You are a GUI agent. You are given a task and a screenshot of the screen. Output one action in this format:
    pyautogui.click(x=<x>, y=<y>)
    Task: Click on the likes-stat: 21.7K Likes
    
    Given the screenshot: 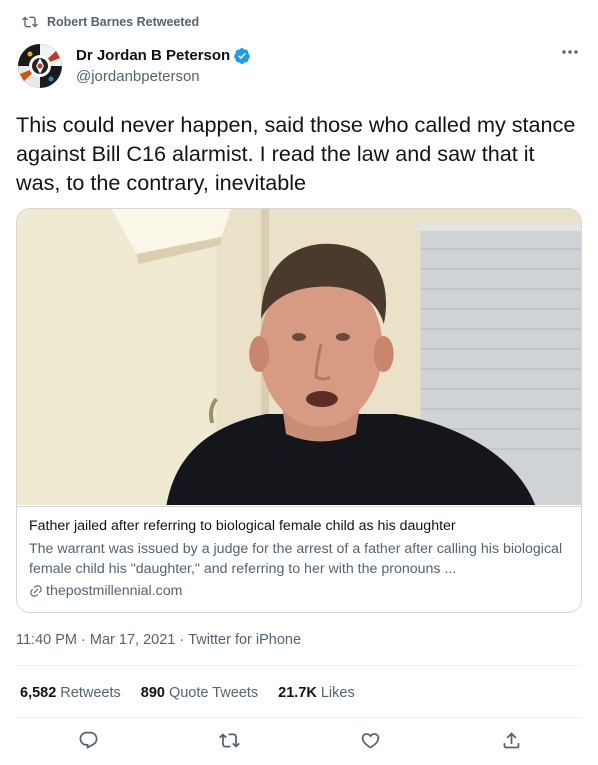 What is the action you would take?
    pyautogui.click(x=316, y=693)
    